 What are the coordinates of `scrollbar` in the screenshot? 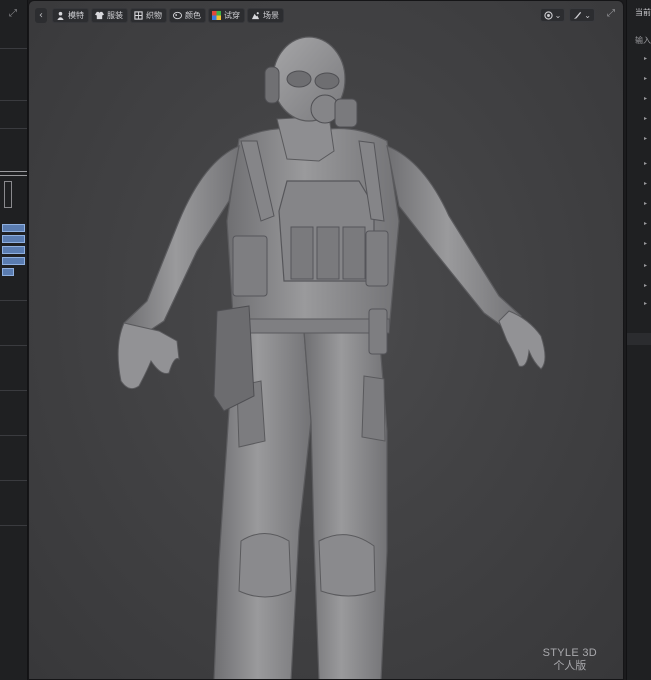 It's located at (639, 339).